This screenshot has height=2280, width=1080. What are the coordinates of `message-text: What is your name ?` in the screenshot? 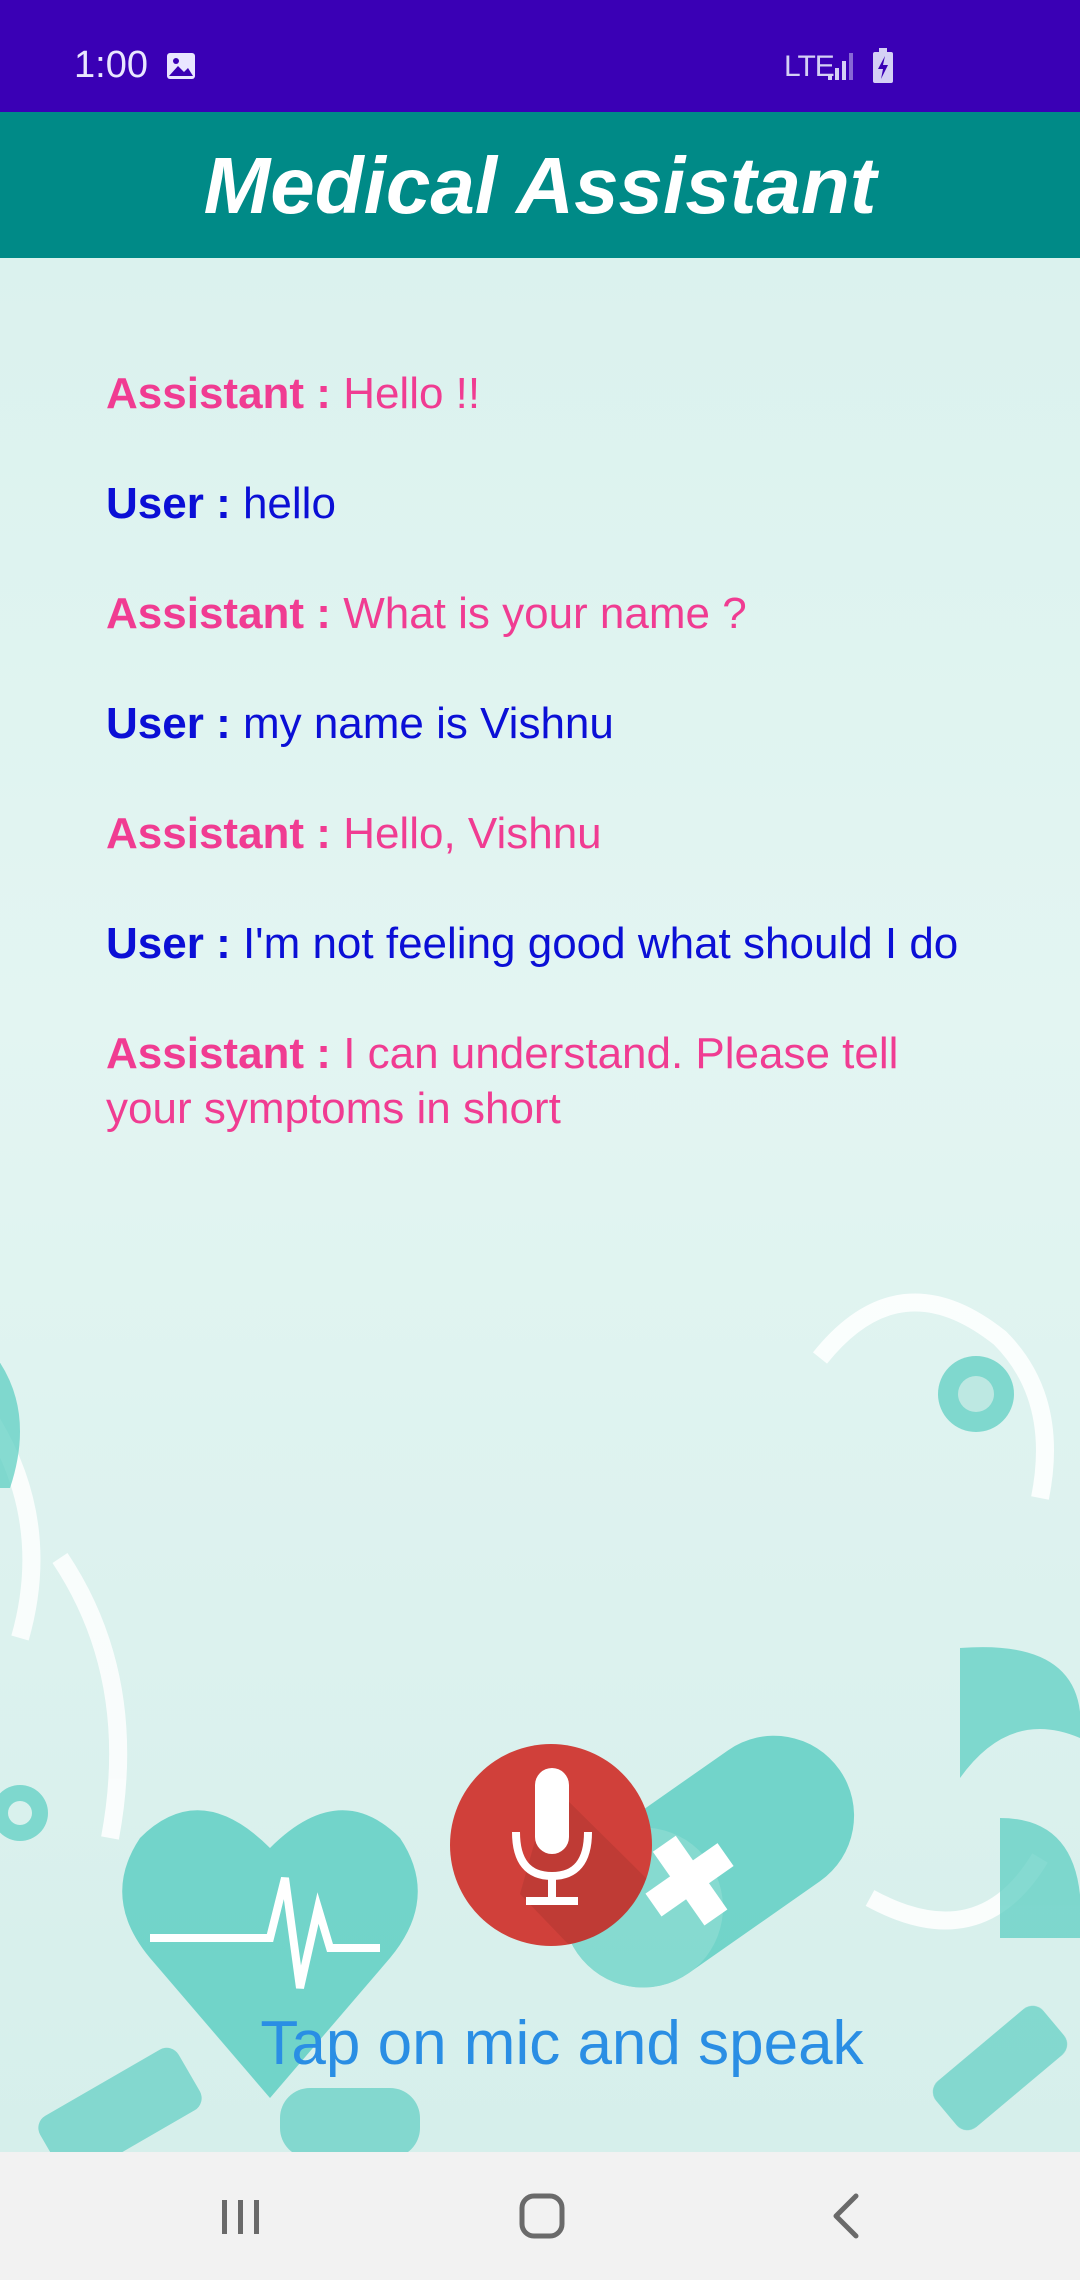 It's located at (545, 613).